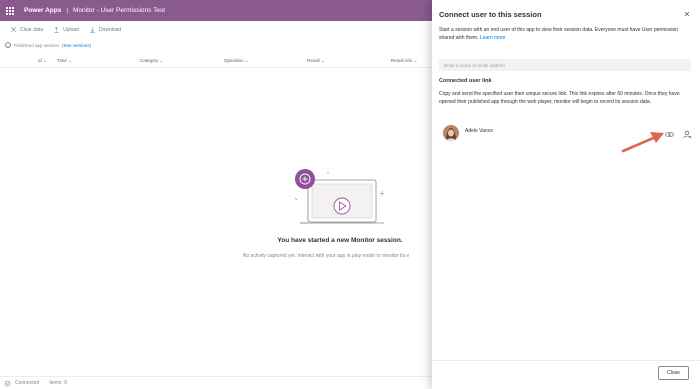 The image size is (700, 389). Describe the element at coordinates (8, 45) in the screenshot. I see `info-icon: i` at that location.